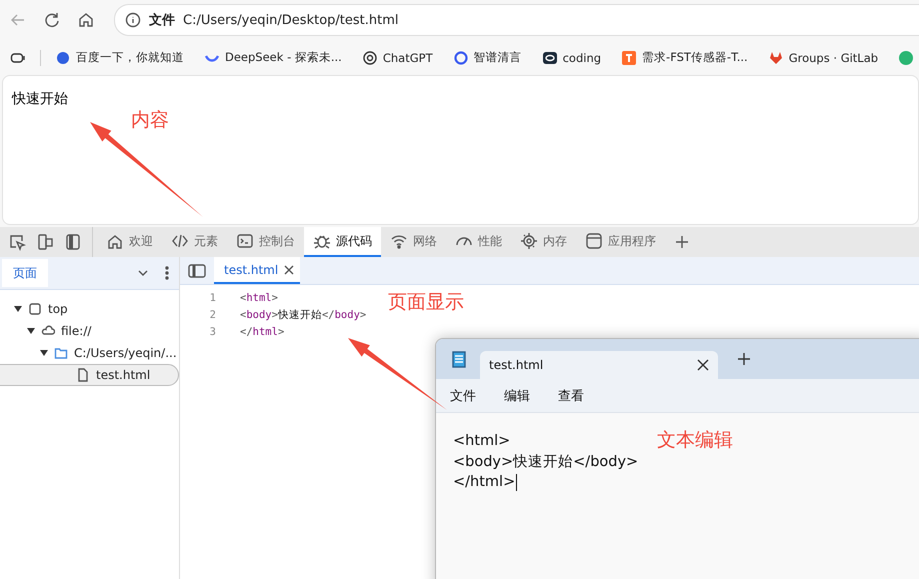  Describe the element at coordinates (180, 241) in the screenshot. I see `code-icon` at that location.